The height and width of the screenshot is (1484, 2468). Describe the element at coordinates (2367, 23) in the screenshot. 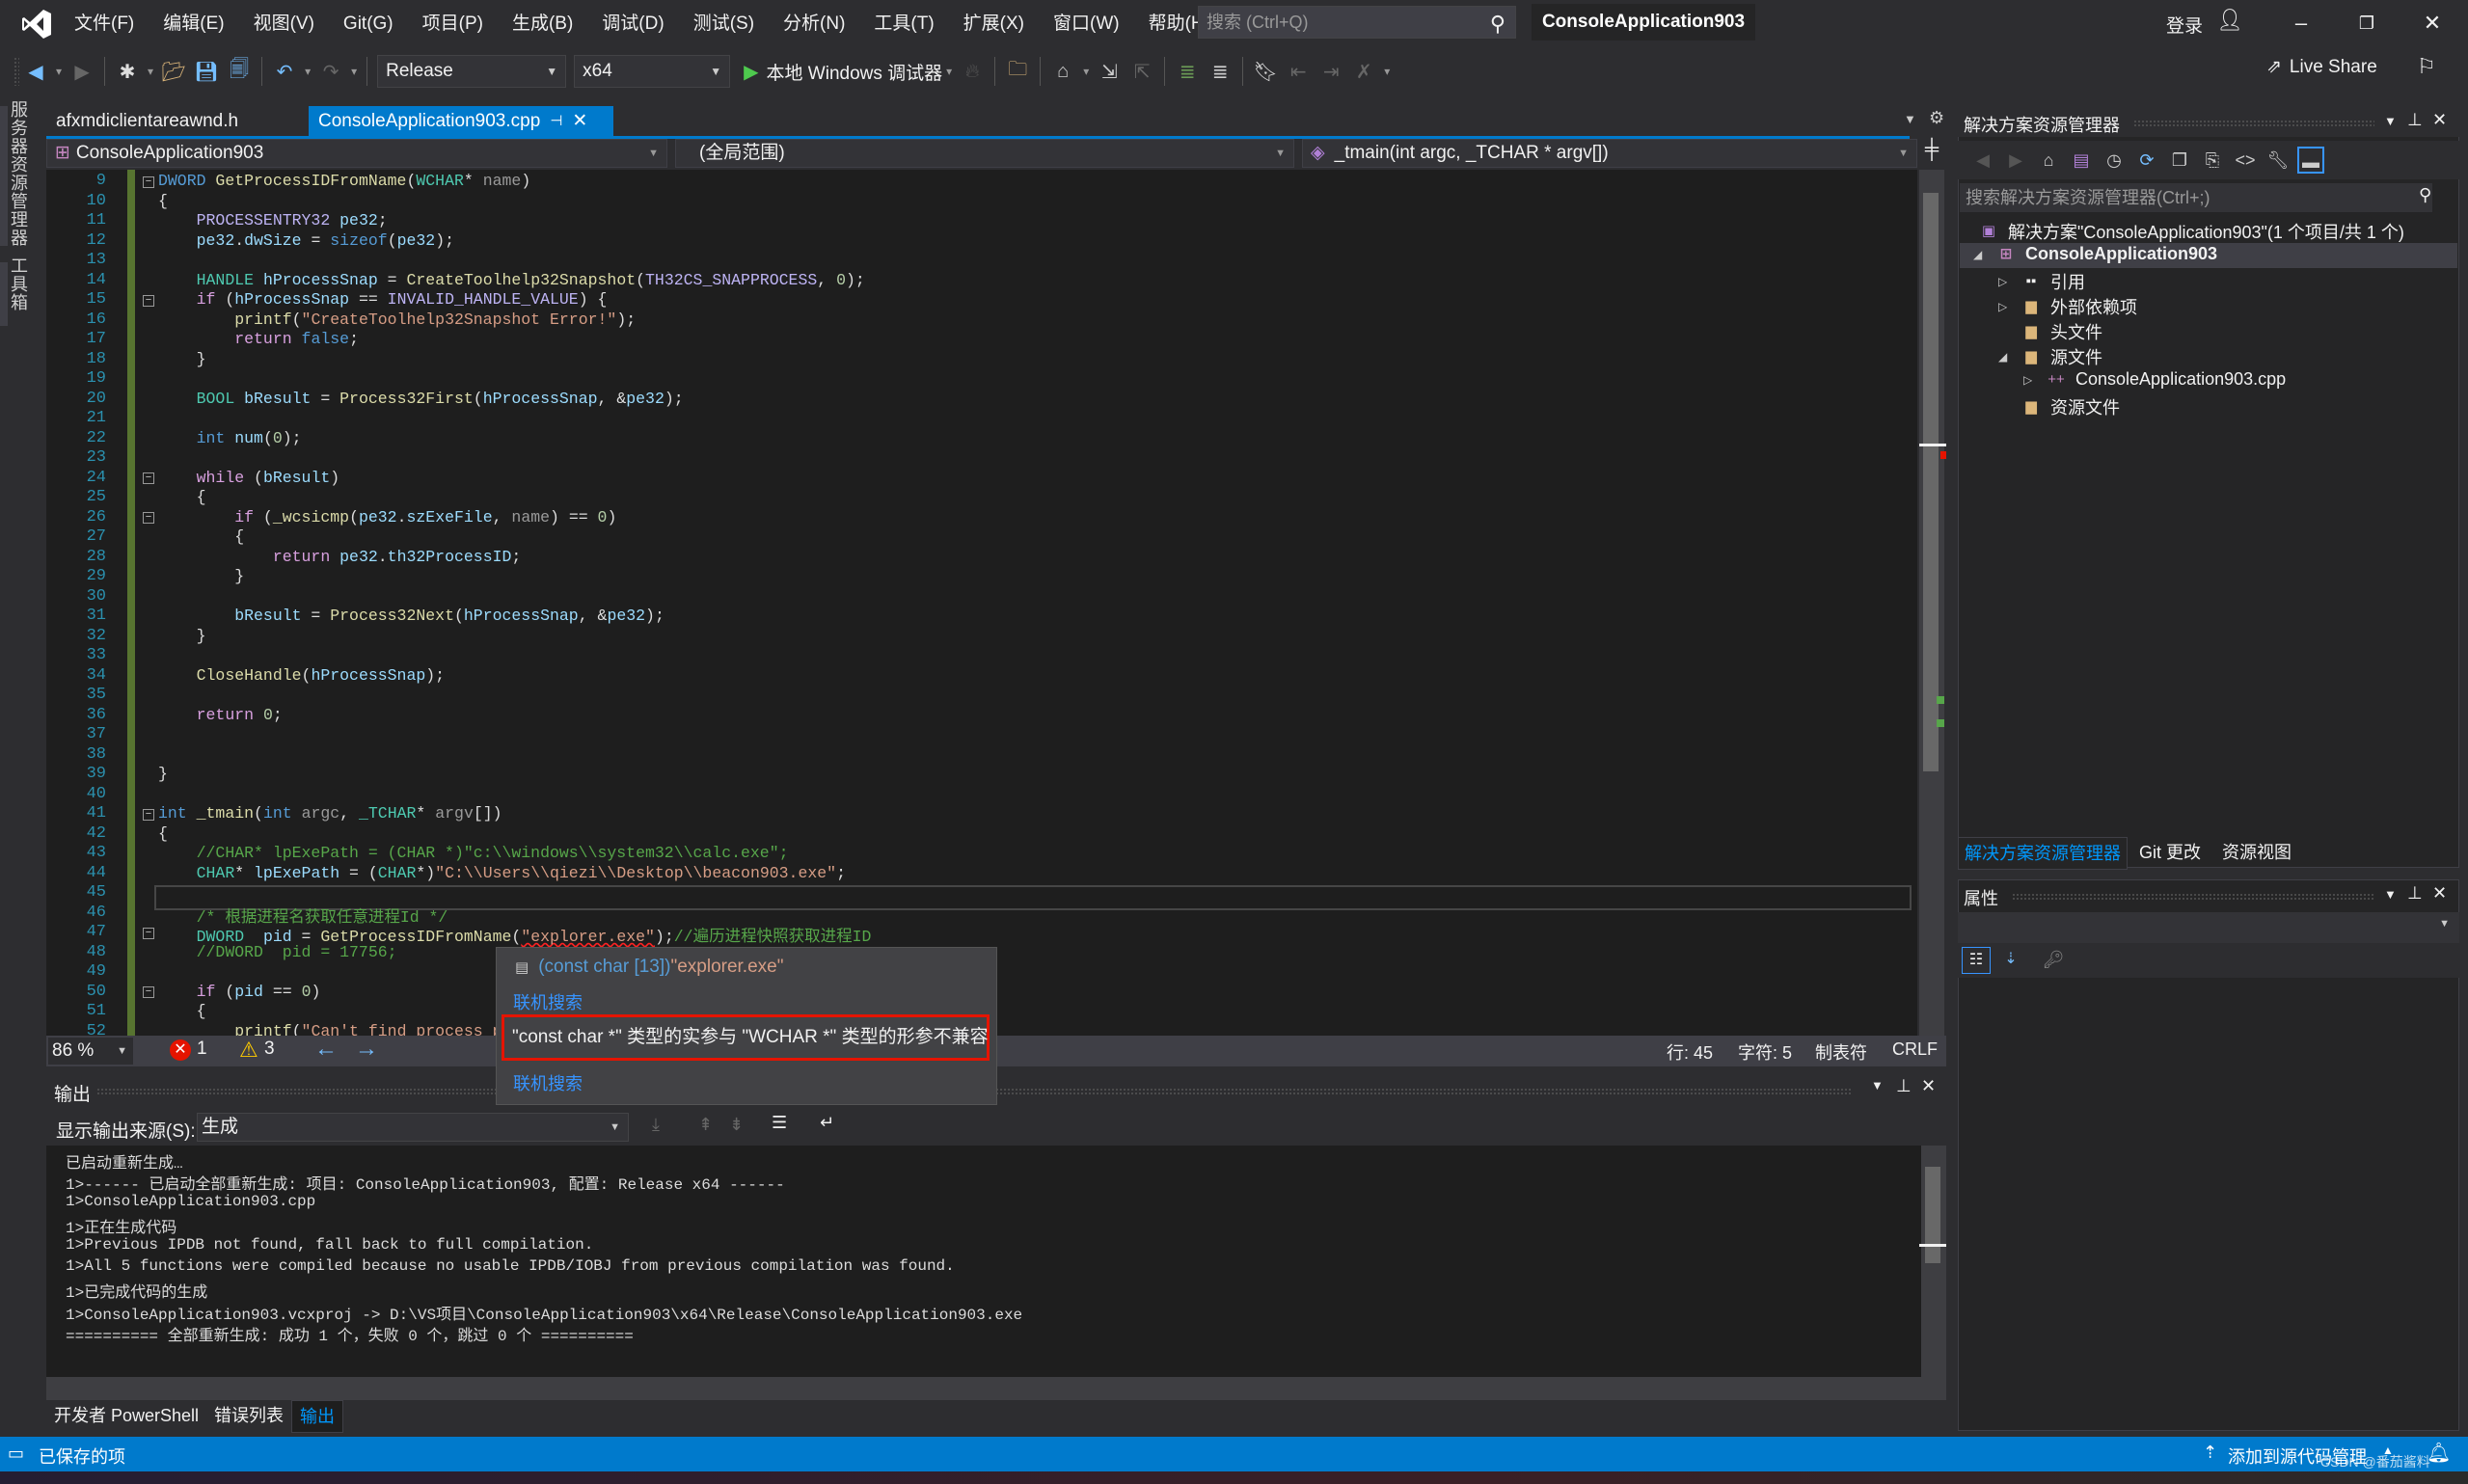

I see `restore-button: ❐` at that location.